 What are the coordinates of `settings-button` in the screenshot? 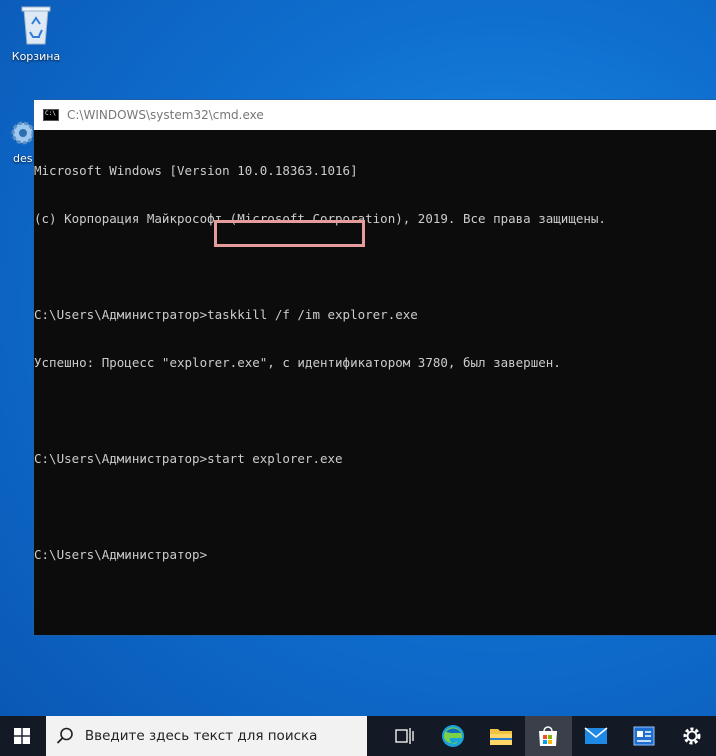 It's located at (692, 736).